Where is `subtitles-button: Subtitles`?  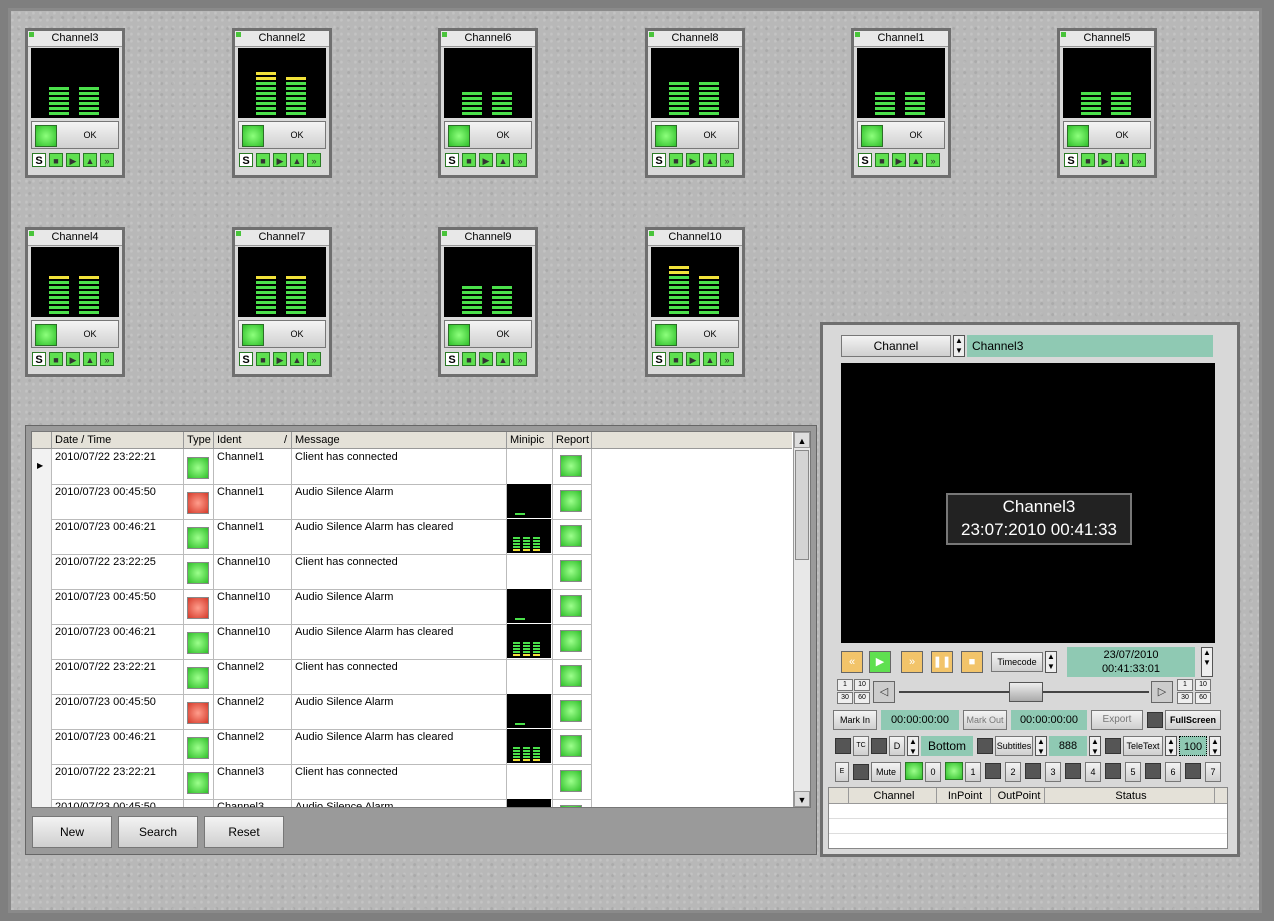 subtitles-button: Subtitles is located at coordinates (1014, 746).